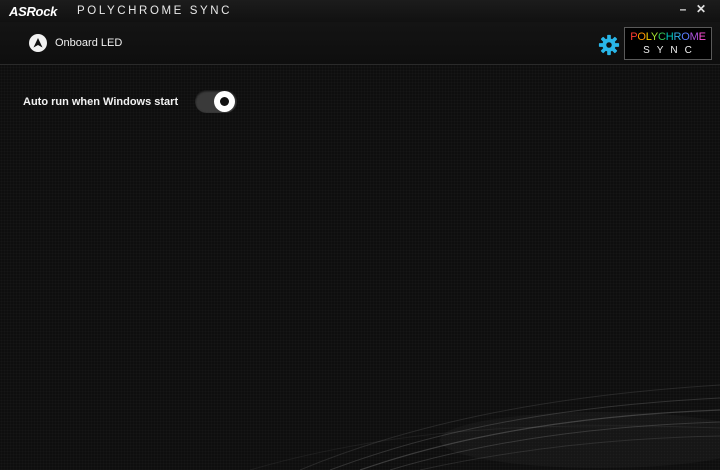 The height and width of the screenshot is (470, 720). Describe the element at coordinates (609, 45) in the screenshot. I see `gear-icon` at that location.